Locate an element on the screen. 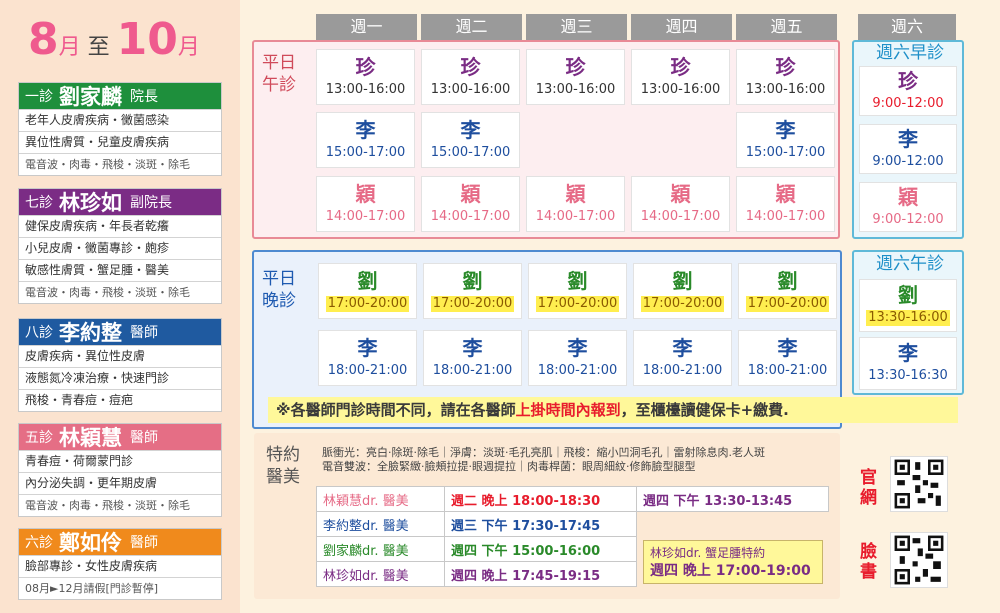  slot-thu-ying: 穎 14:00-17:00 is located at coordinates (680, 204).